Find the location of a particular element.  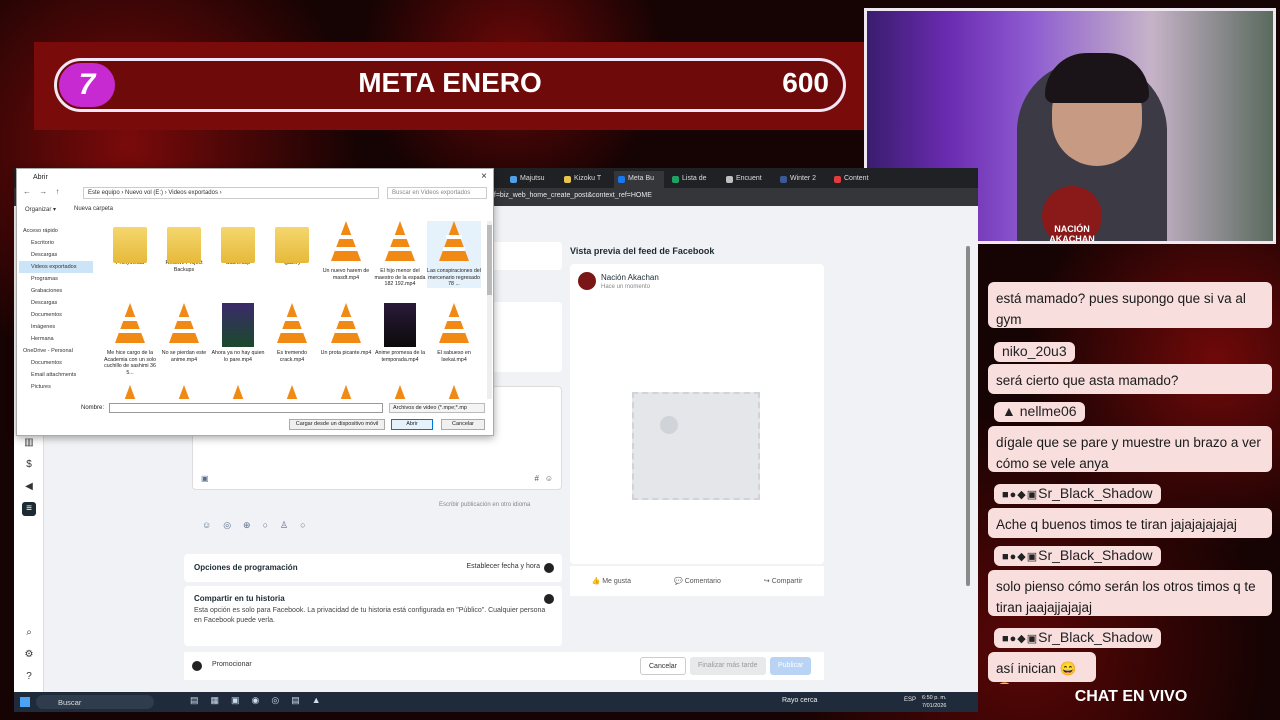

tree-item: Programas is located at coordinates (56, 279).